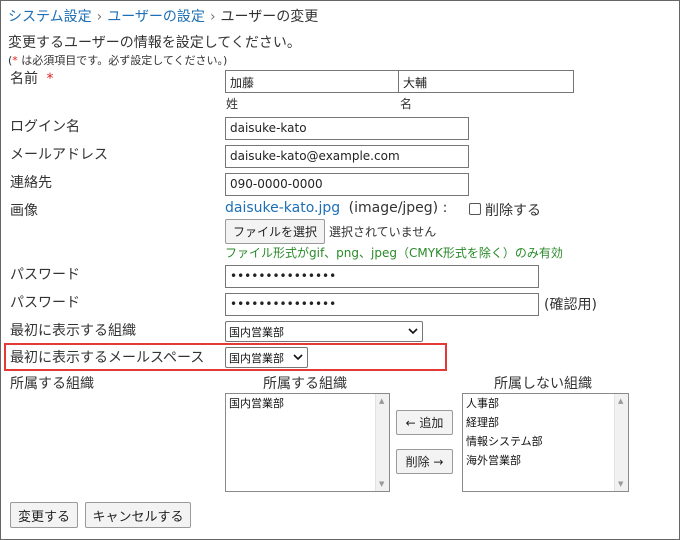 This screenshot has width=680, height=540. Describe the element at coordinates (382, 276) in the screenshot. I see `password-input: •••••••••••••••` at that location.